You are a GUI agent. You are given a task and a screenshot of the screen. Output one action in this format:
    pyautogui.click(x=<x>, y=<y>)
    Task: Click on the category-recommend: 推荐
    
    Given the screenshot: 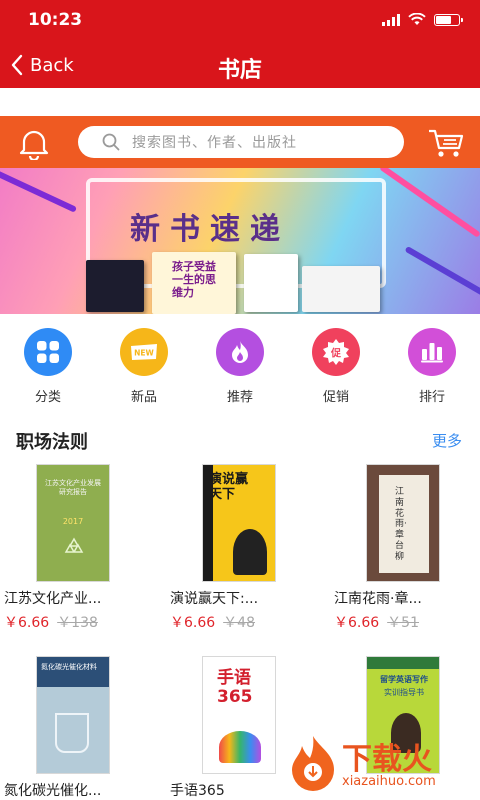 What is the action you would take?
    pyautogui.click(x=240, y=366)
    